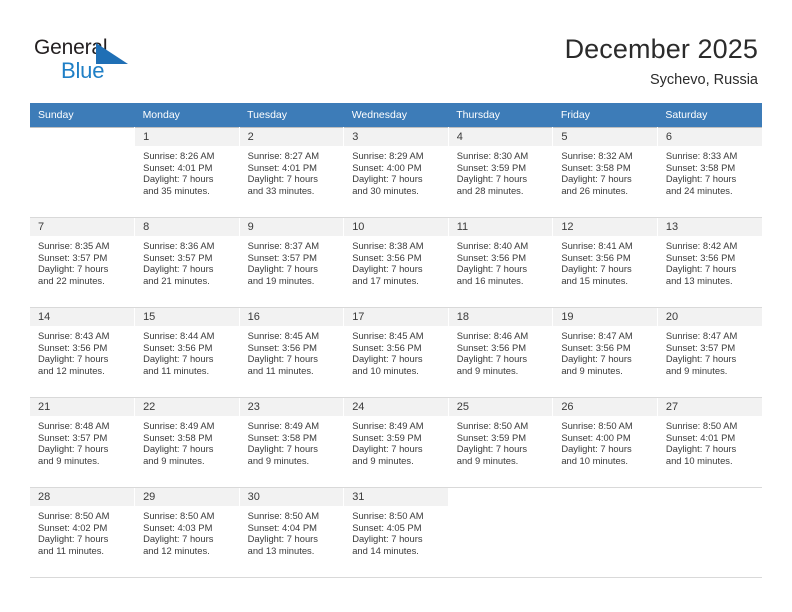 The width and height of the screenshot is (792, 612). I want to click on day-number: 10, so click(396, 227).